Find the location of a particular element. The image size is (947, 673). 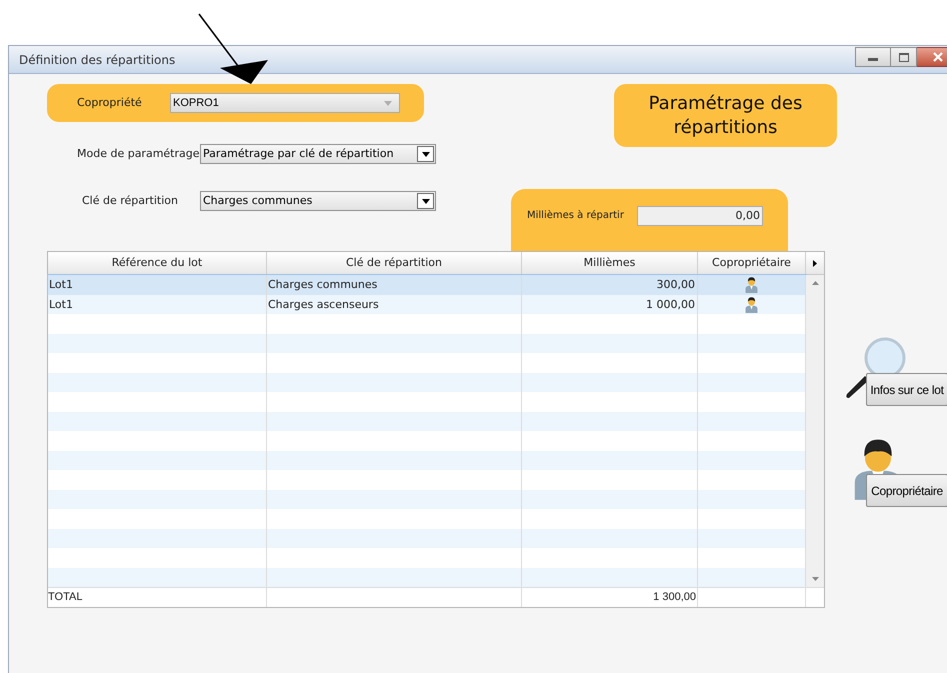

total-label: TOTAL is located at coordinates (157, 597).